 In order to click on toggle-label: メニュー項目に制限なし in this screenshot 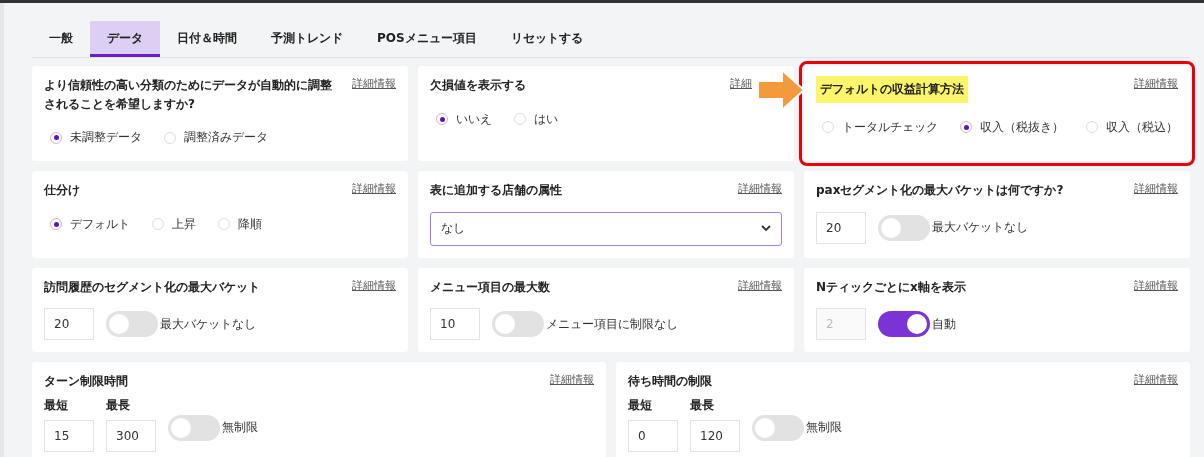, I will do `click(612, 324)`.